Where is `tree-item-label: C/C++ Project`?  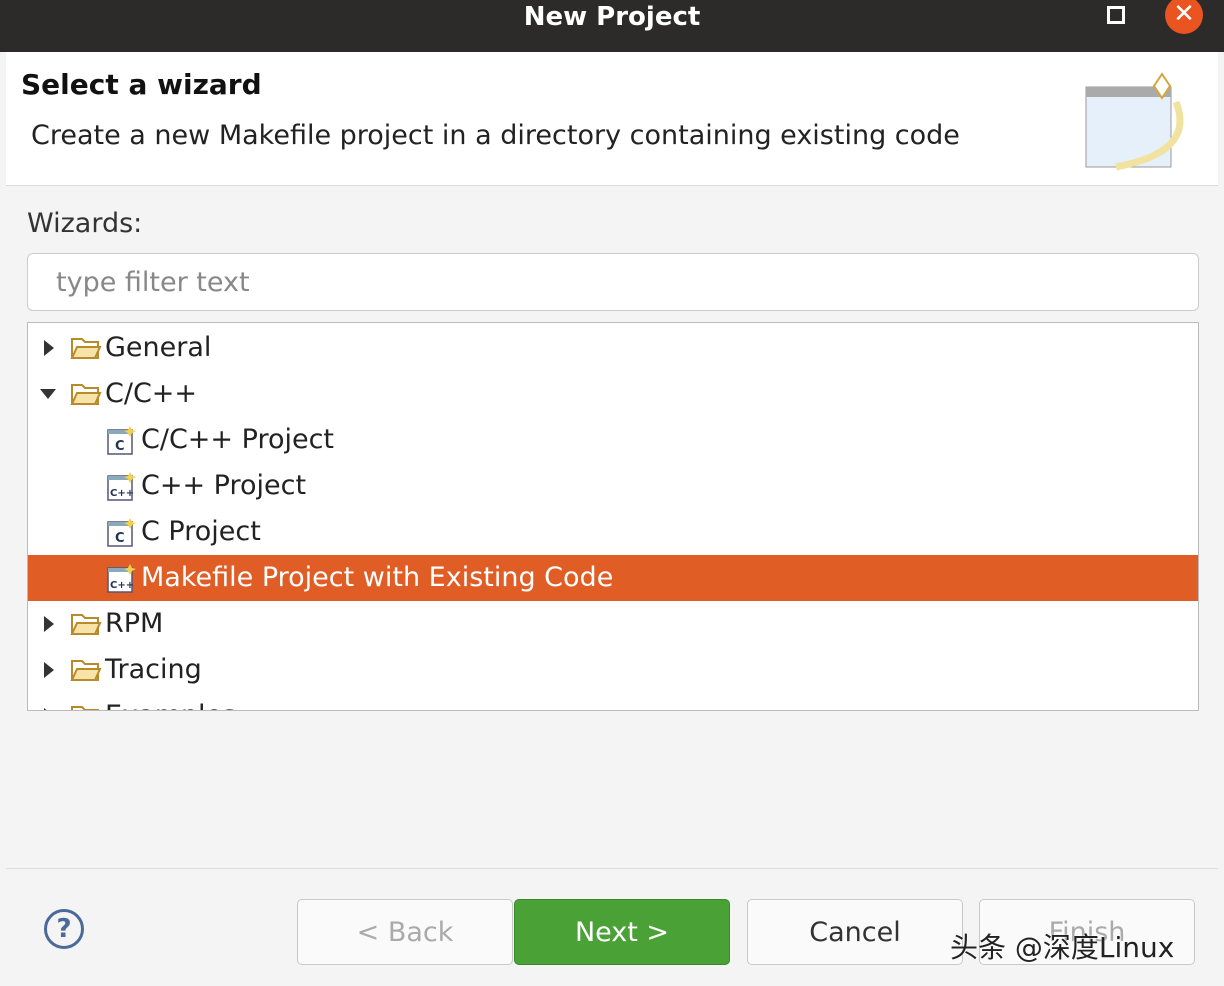 tree-item-label: C/C++ Project is located at coordinates (238, 439).